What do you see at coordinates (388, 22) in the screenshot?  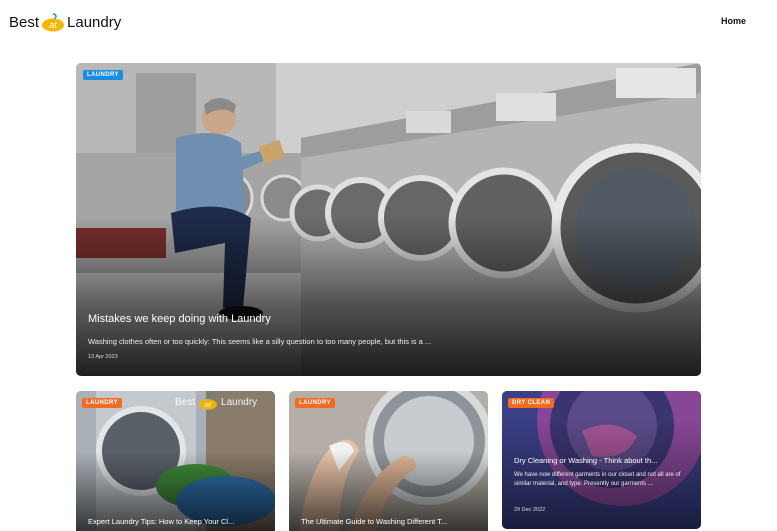 I see `site-header: Best at Laundry Home` at bounding box center [388, 22].